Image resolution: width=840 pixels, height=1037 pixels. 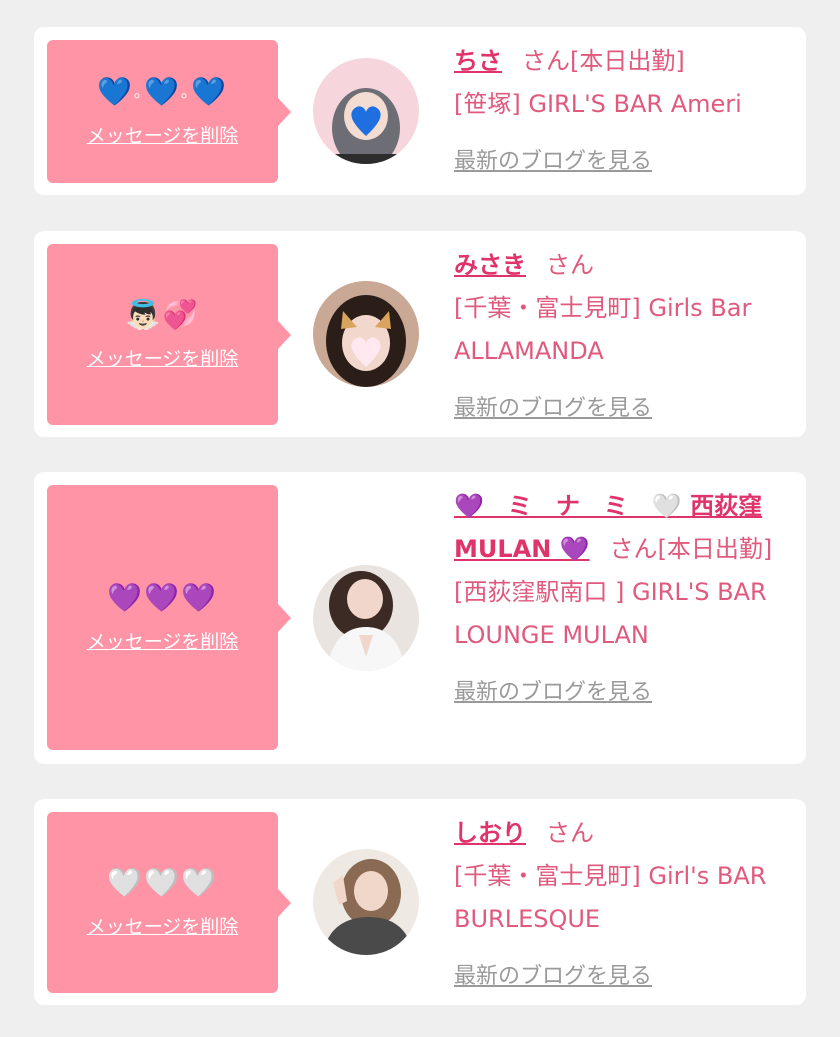 What do you see at coordinates (478, 61) in the screenshot?
I see `cast-name-link: ちさ` at bounding box center [478, 61].